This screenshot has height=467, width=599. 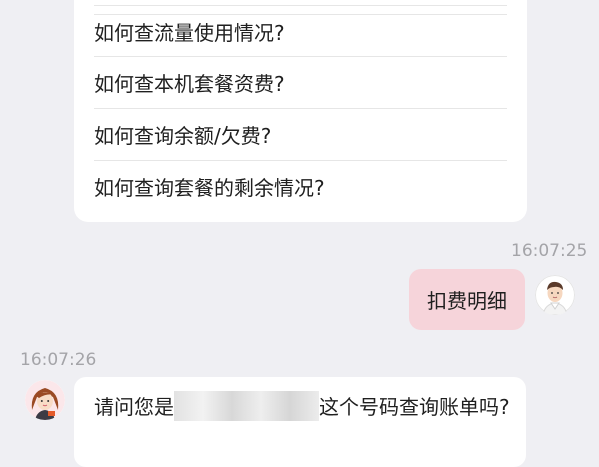 I want to click on faq-item: 如何查流量使用情况?, so click(x=300, y=31).